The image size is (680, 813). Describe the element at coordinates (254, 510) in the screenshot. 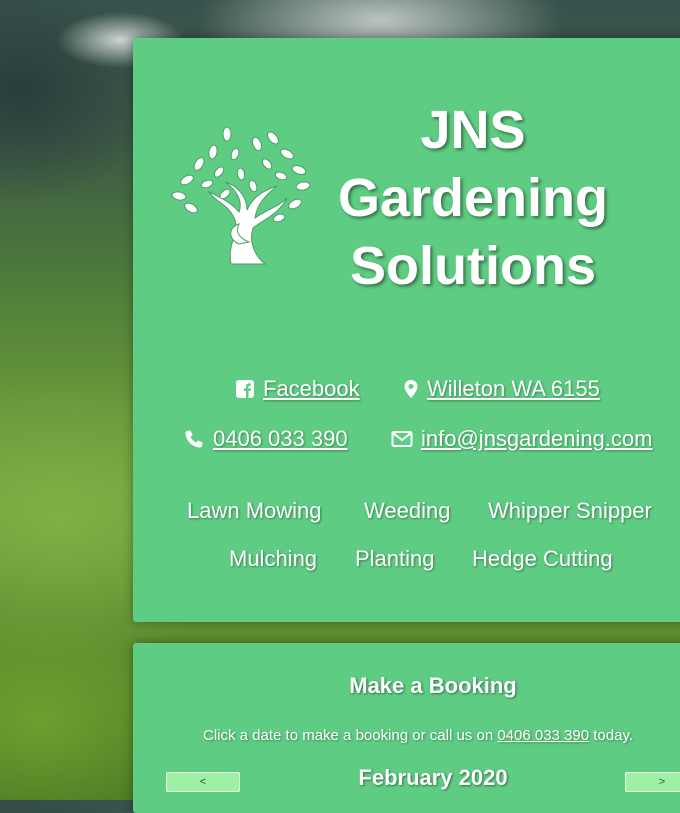

I see `service-lawn-mowing: Lawn Mowing` at that location.